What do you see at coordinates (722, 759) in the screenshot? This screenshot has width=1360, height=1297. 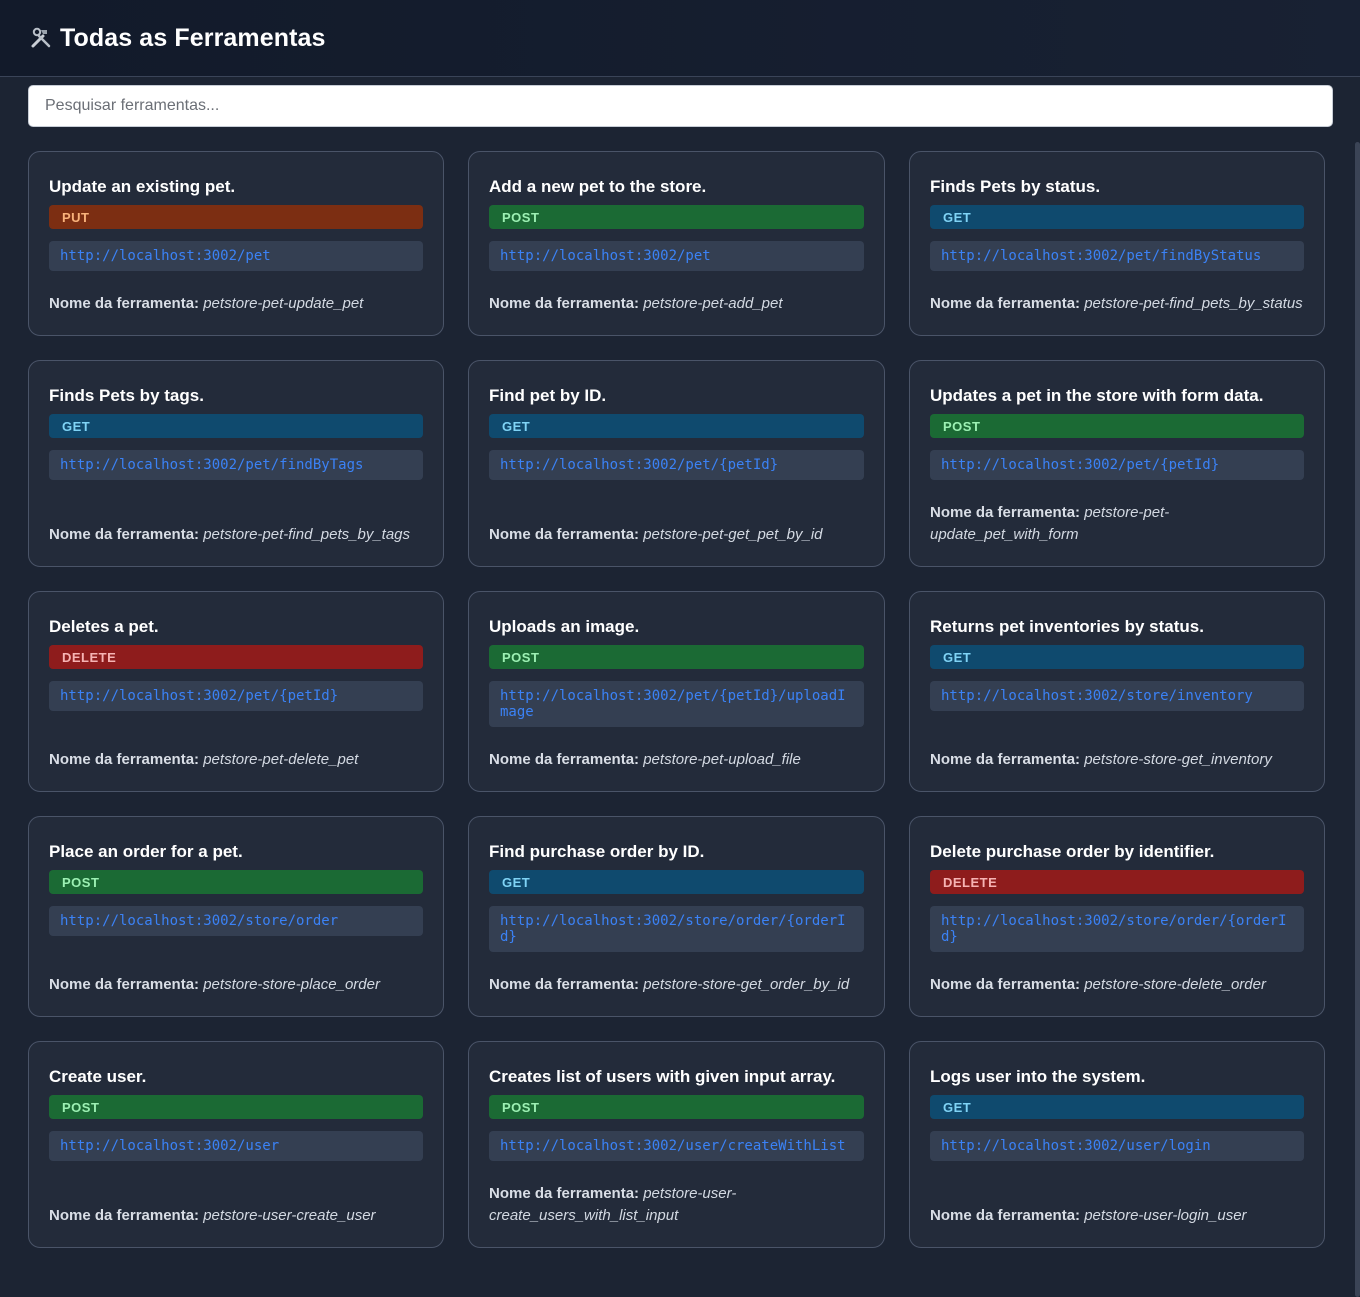 I see `tool-name-value: petstore-pet-upload_file` at bounding box center [722, 759].